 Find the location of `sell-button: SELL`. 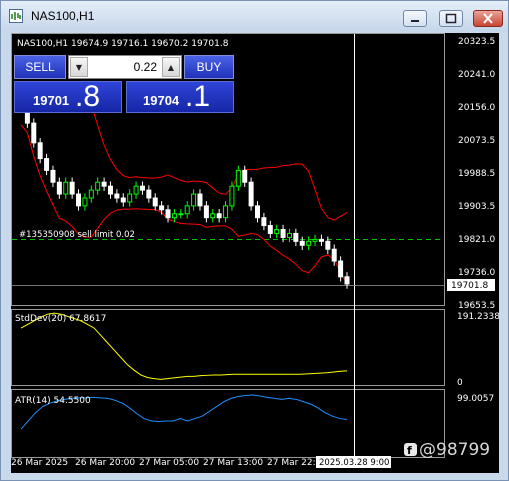

sell-button: SELL is located at coordinates (40, 67).